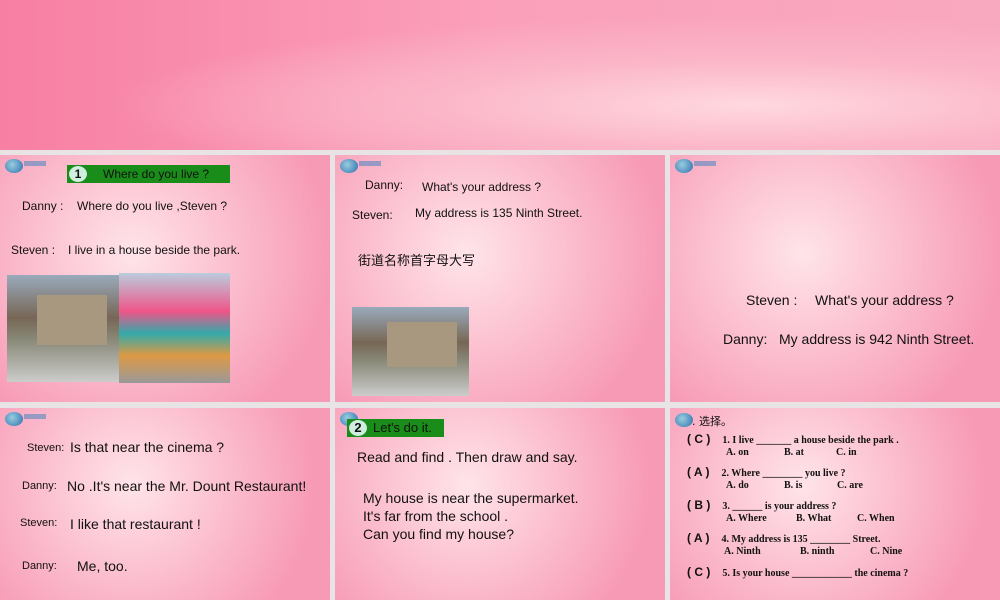 Image resolution: width=1000 pixels, height=600 pixels. Describe the element at coordinates (810, 518) in the screenshot. I see `options: A. Where B. What C. When` at that location.